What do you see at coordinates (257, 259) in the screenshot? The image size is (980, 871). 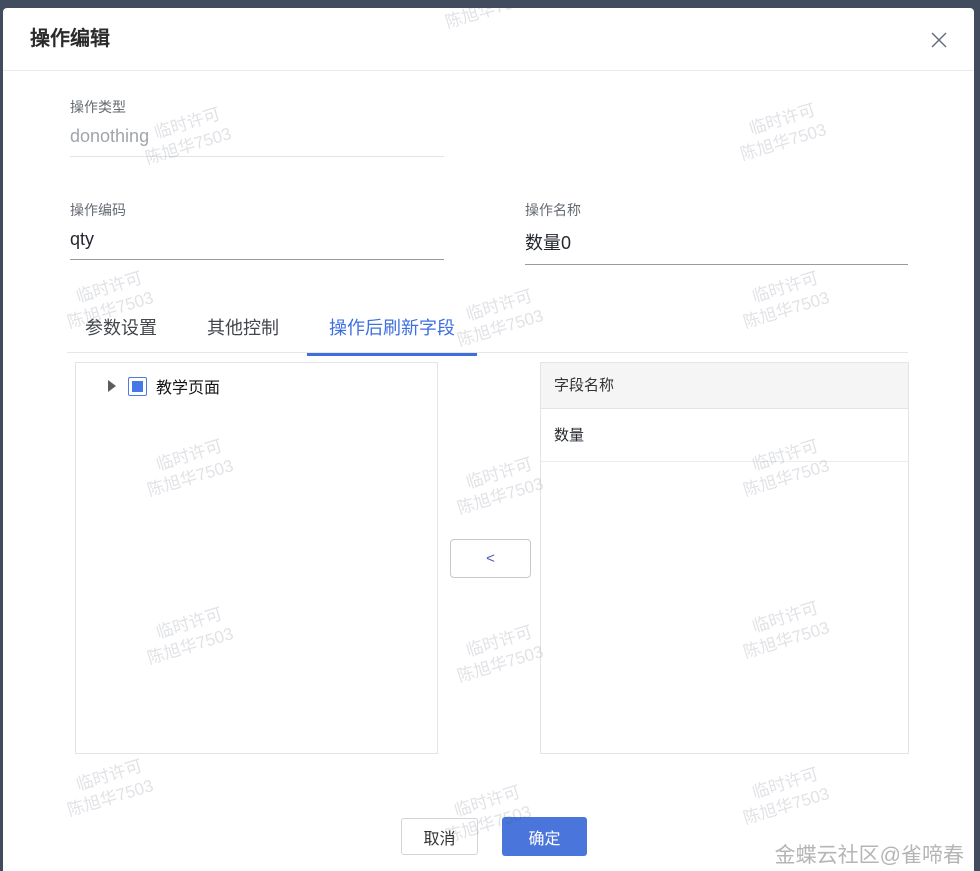 I see `operation-code-underline` at bounding box center [257, 259].